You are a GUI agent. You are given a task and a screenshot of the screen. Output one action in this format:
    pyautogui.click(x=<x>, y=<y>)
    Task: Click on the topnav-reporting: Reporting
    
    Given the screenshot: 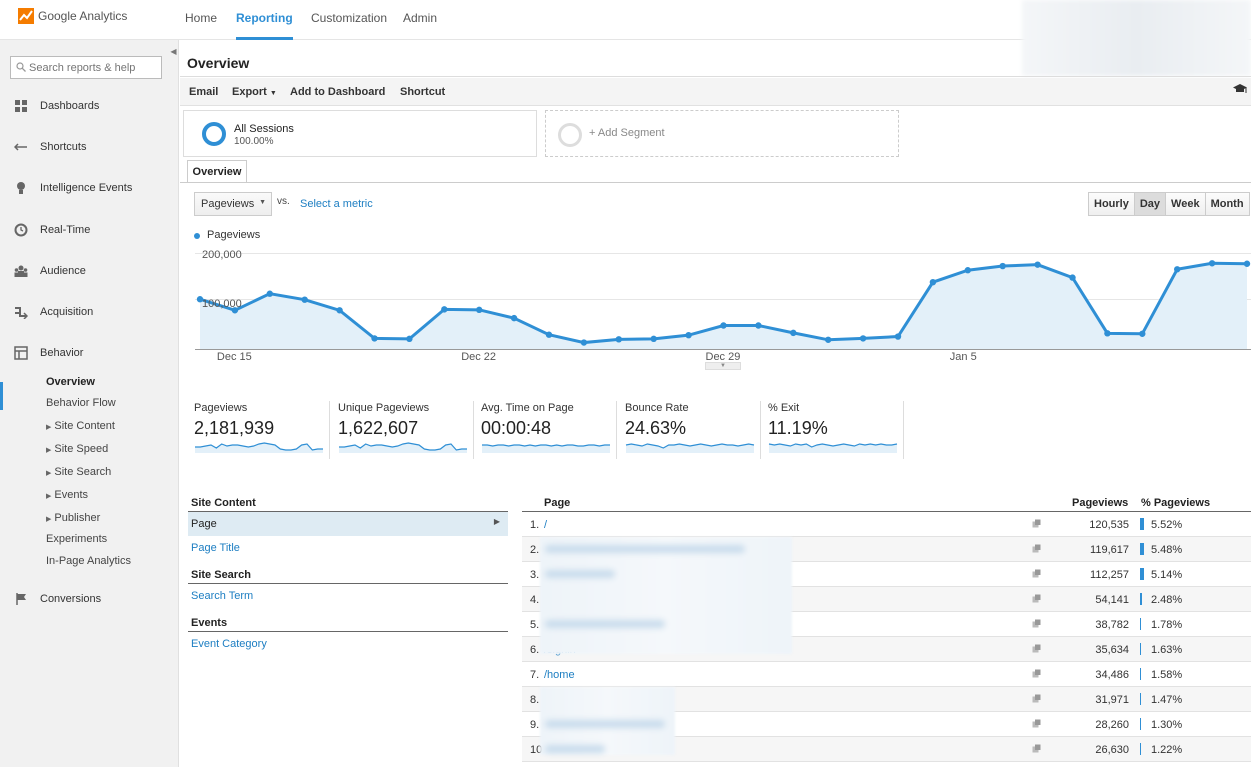 What is the action you would take?
    pyautogui.click(x=264, y=20)
    